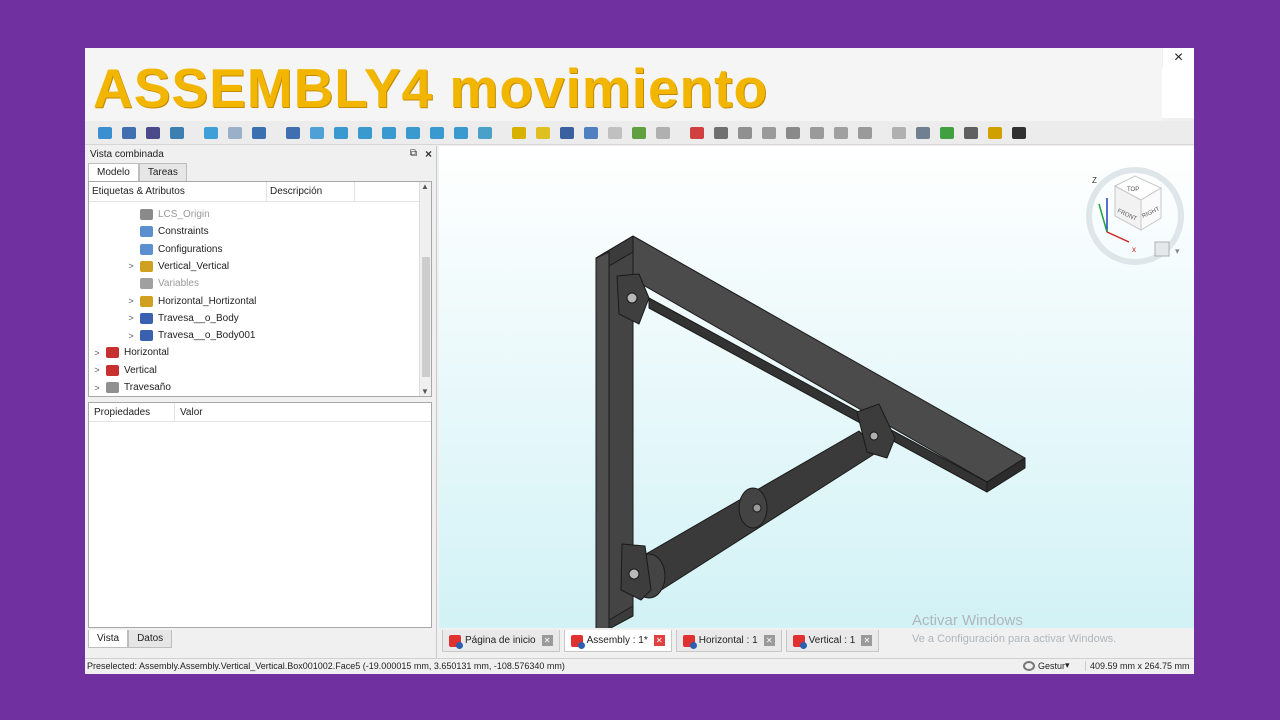 The height and width of the screenshot is (720, 1280). What do you see at coordinates (485, 133) in the screenshot?
I see `measure-icon` at bounding box center [485, 133].